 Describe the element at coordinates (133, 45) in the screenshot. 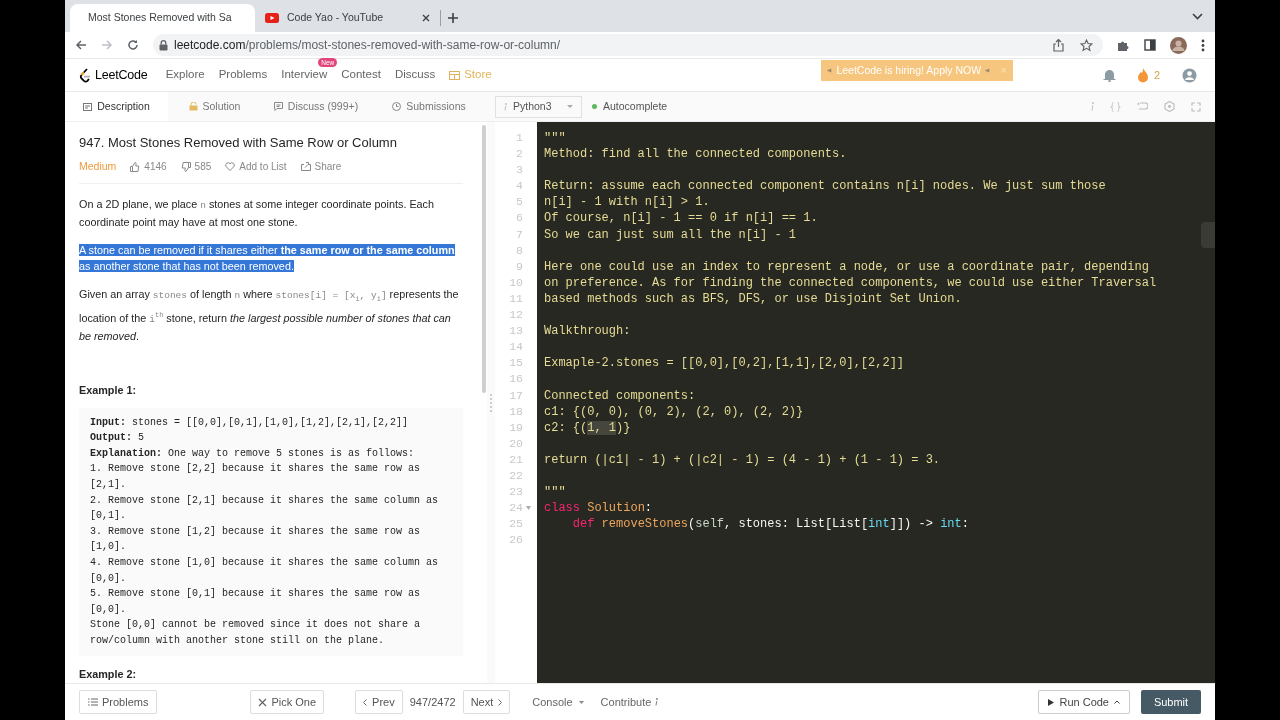

I see `reload-icon` at that location.